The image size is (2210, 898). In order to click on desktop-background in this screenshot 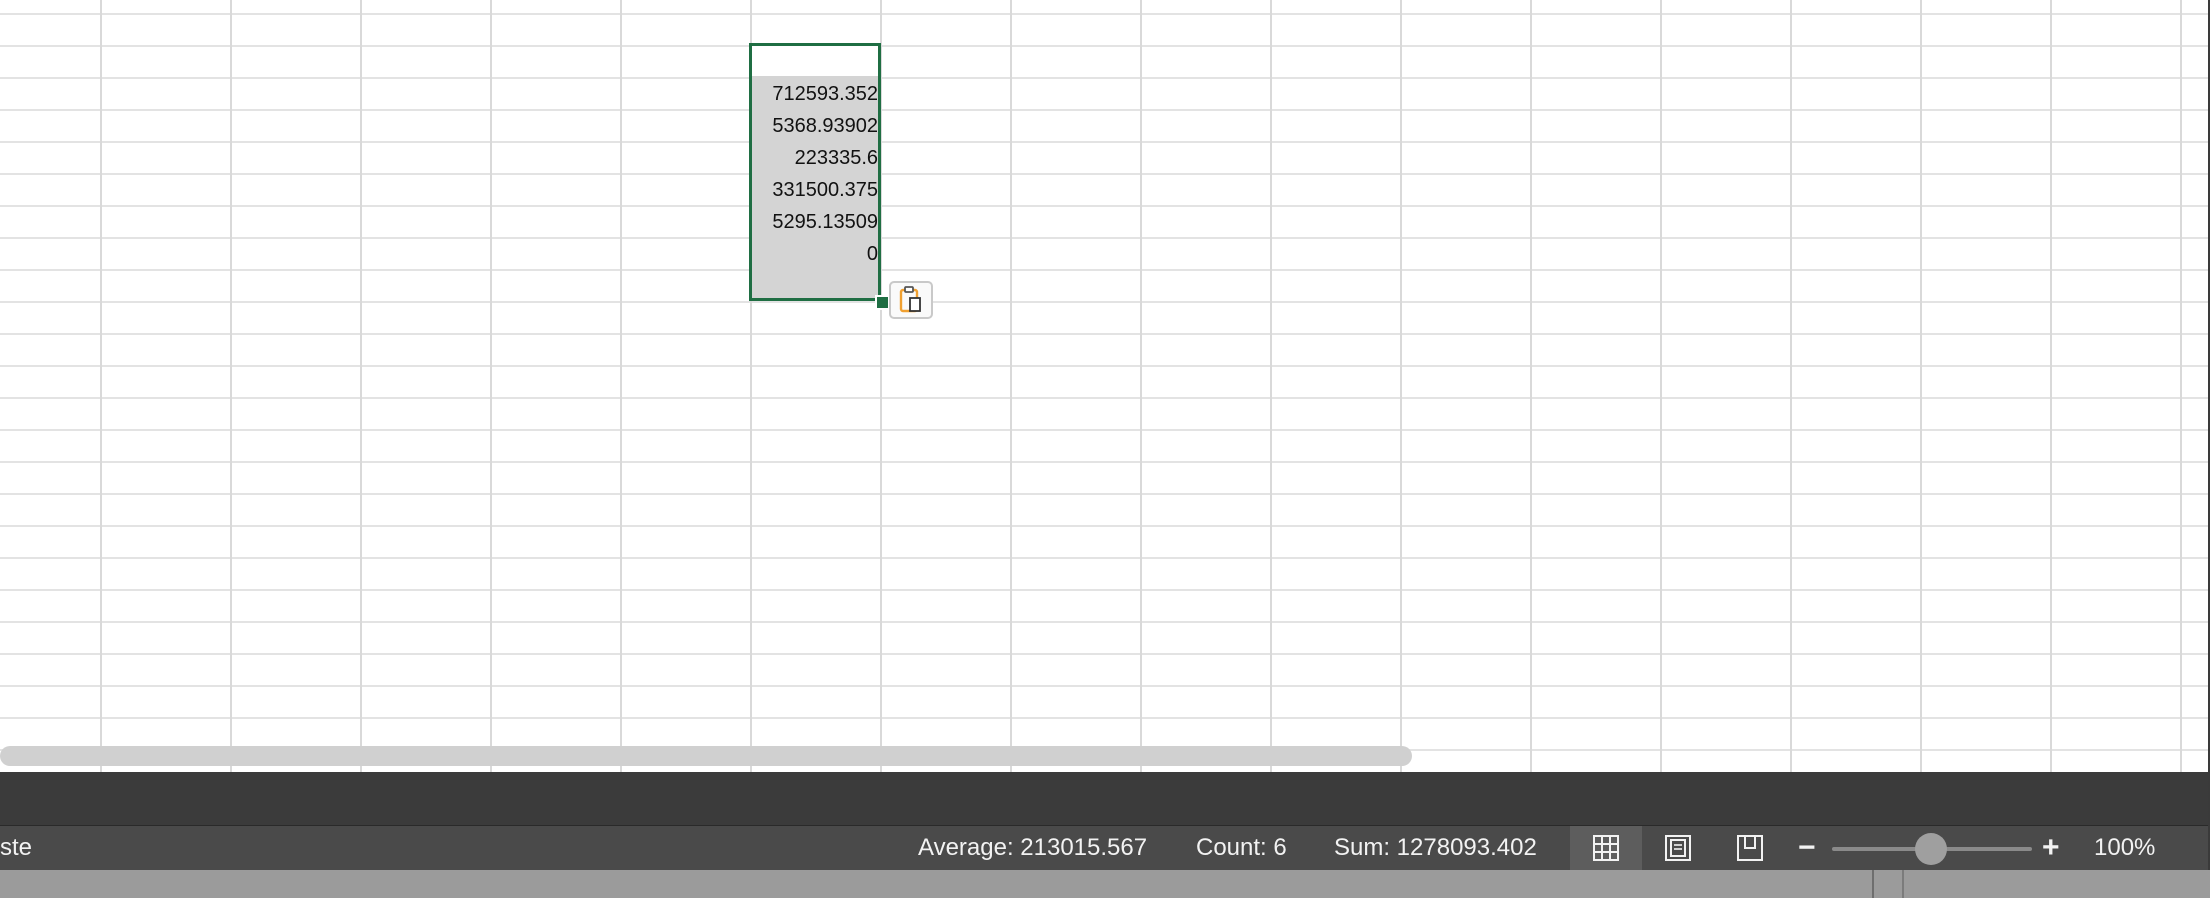, I will do `click(1105, 884)`.